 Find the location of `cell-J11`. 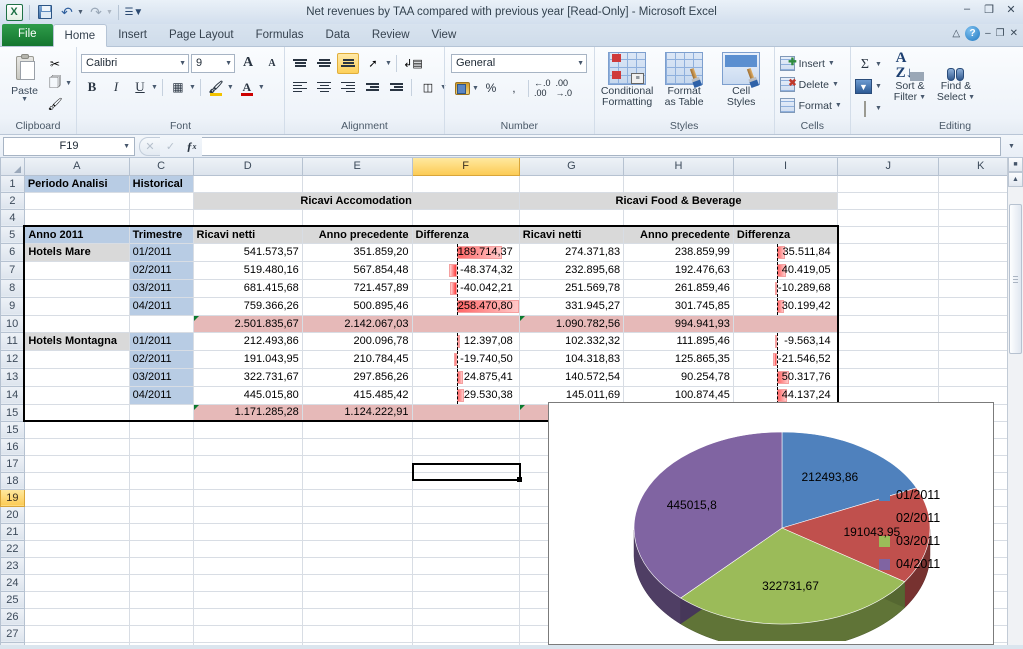

cell-J11 is located at coordinates (888, 341).